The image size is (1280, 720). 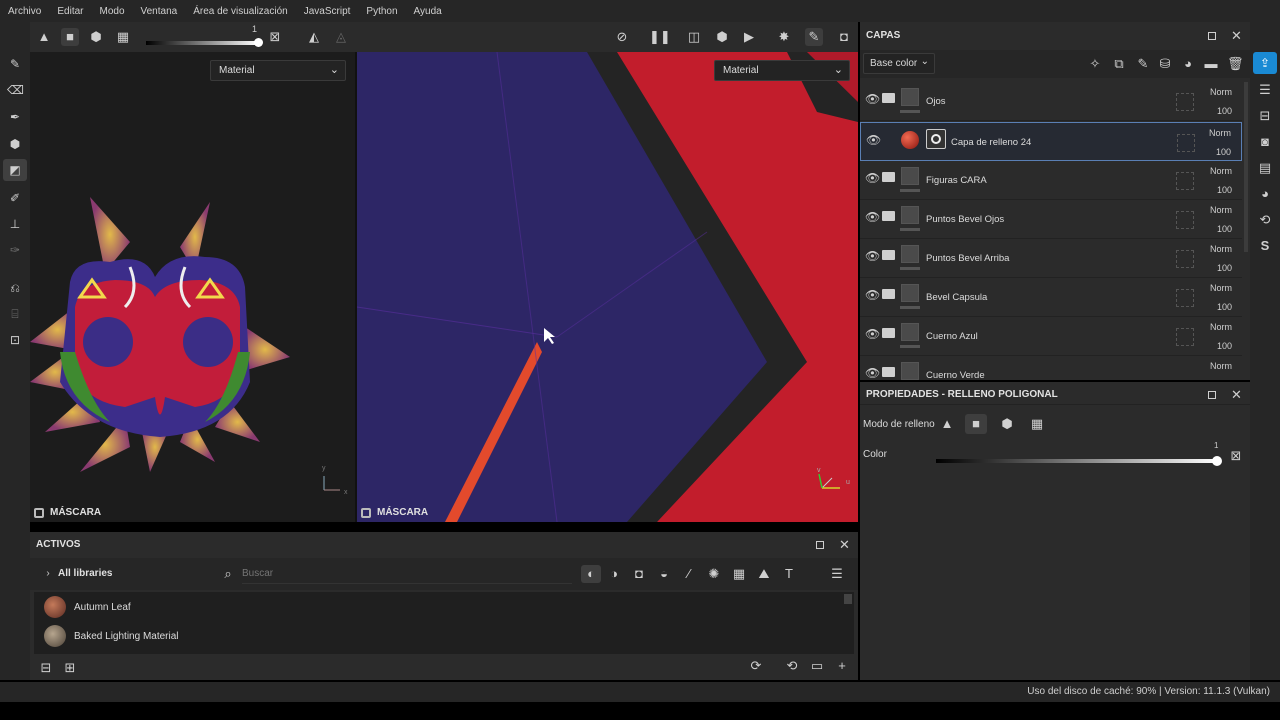 What do you see at coordinates (15, 64) in the screenshot?
I see `paint-brush-icon: ✎` at bounding box center [15, 64].